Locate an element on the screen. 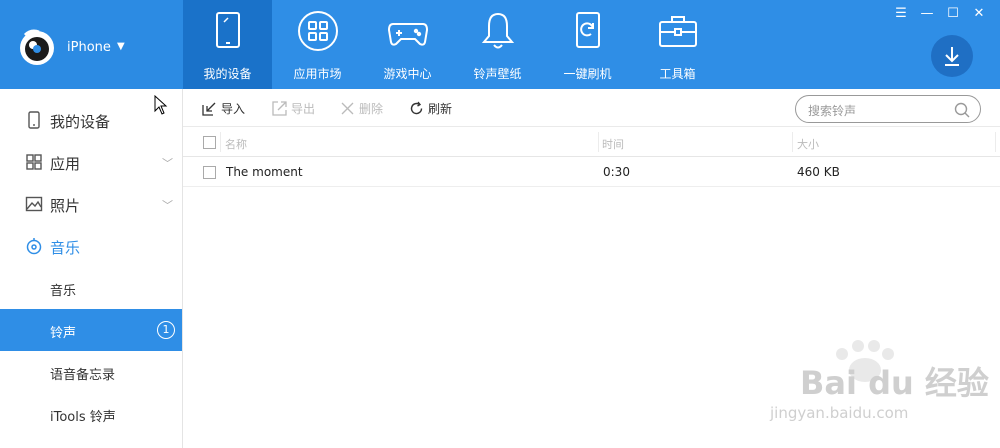  nav-one-click-flash: 一键刷机 is located at coordinates (587, 44).